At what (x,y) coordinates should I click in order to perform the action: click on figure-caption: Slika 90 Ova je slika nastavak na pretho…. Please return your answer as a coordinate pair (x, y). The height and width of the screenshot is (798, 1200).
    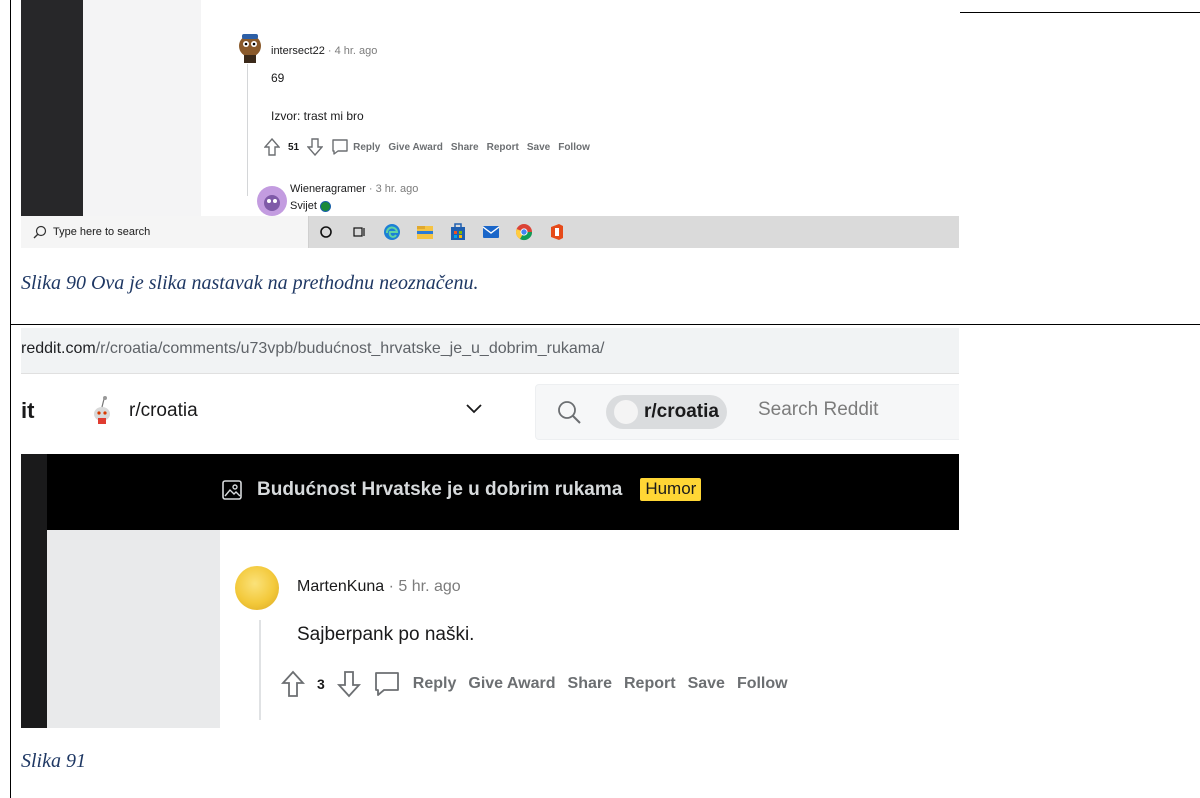
    Looking at the image, I should click on (250, 283).